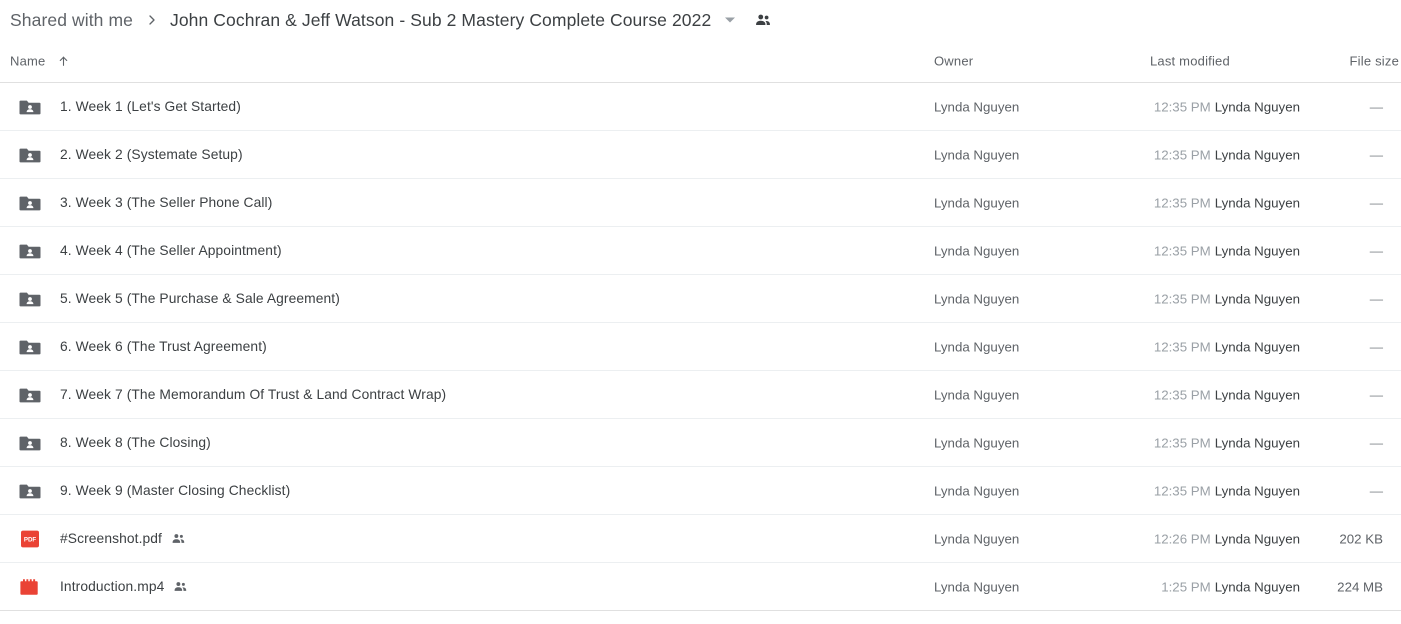 This screenshot has height=624, width=1401. Describe the element at coordinates (63, 61) in the screenshot. I see `arrow-up-icon` at that location.